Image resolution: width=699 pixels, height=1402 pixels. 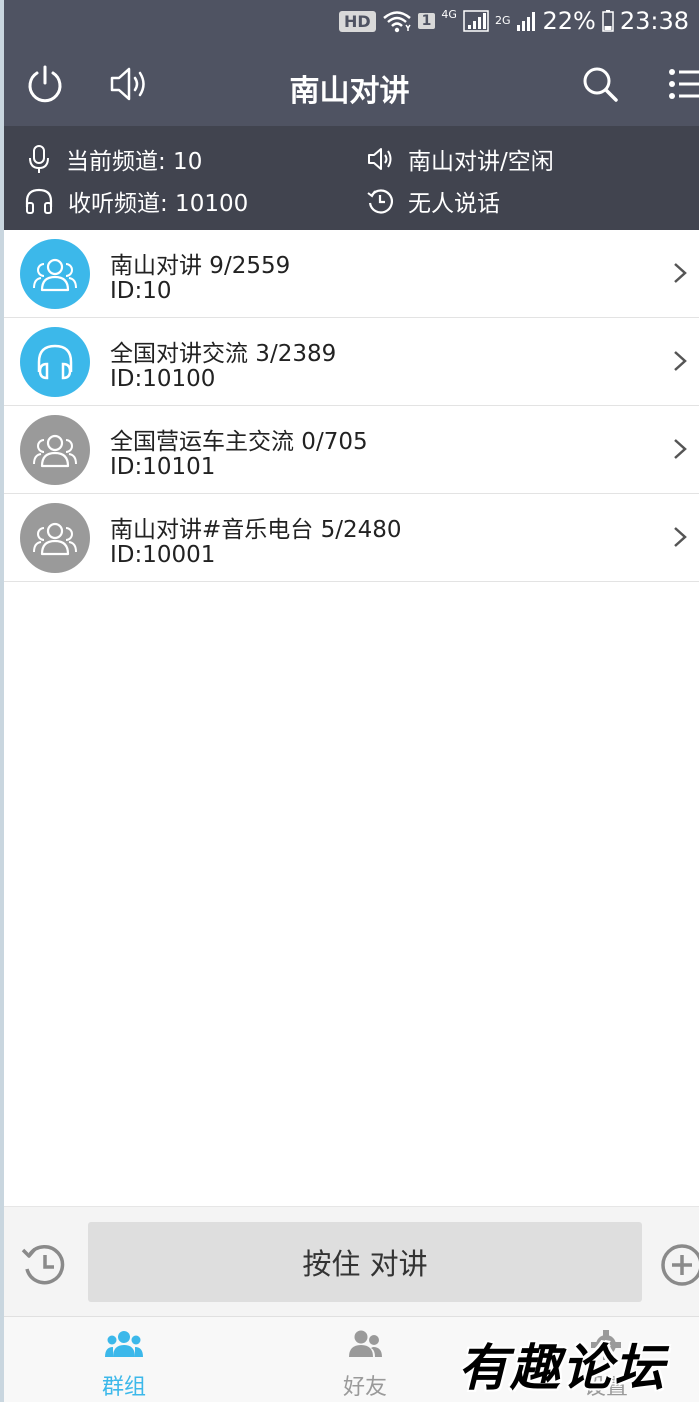 I want to click on channel-name: 全国营运车主交流 0/705, so click(x=239, y=442).